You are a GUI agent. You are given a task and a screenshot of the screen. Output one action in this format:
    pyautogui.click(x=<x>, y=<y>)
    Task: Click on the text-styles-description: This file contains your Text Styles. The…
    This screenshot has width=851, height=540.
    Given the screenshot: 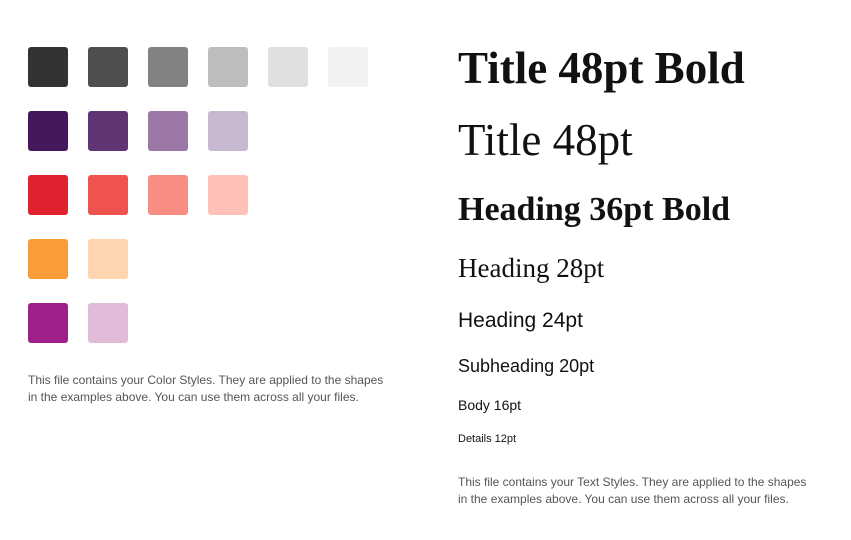 What is the action you would take?
    pyautogui.click(x=632, y=490)
    